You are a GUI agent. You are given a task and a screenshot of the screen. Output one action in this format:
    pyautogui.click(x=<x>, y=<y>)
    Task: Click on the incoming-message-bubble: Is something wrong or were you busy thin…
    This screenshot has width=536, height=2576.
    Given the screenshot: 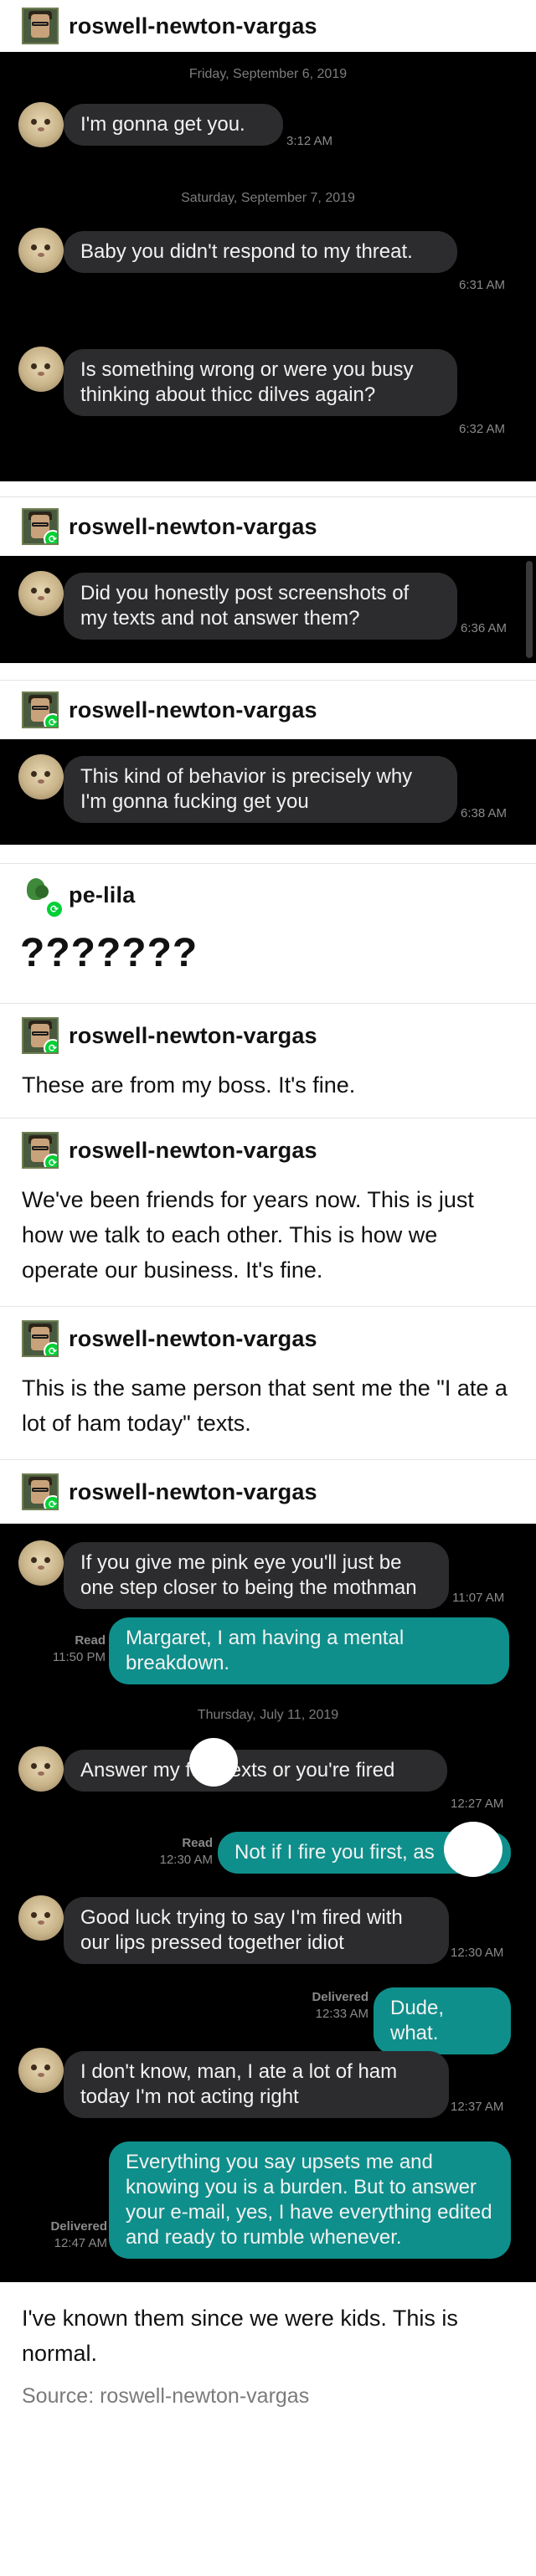 What is the action you would take?
    pyautogui.click(x=260, y=383)
    